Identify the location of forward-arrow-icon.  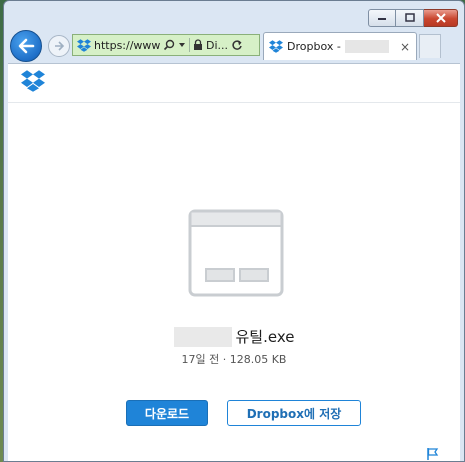
(60, 46).